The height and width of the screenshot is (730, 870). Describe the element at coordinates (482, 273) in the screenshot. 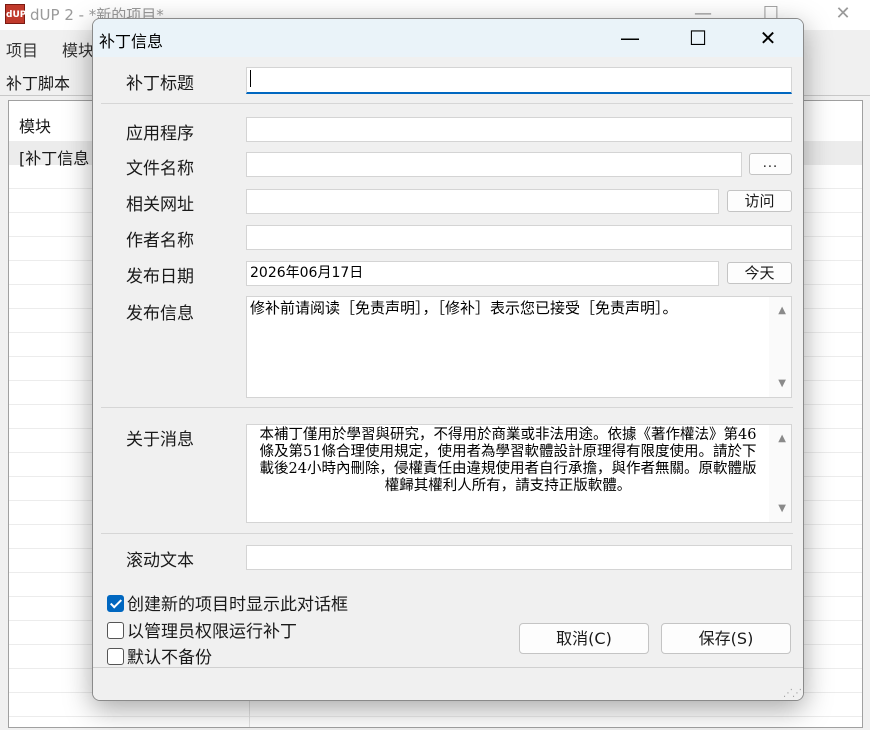

I see `release-date-input: 2026年06月17日` at that location.